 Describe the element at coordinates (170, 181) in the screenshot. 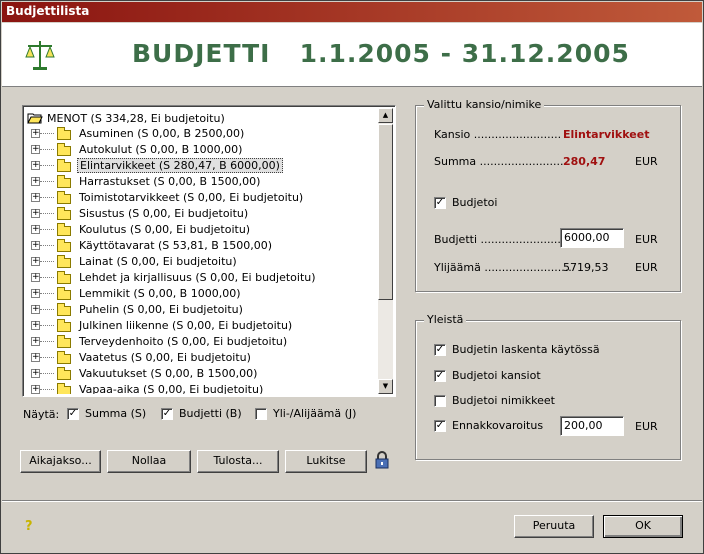

I see `tree-item-label: Harrastukset (S 0,00, B 1500,00)` at that location.